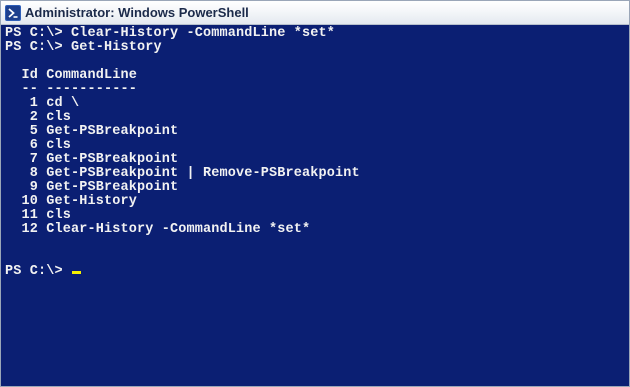 The image size is (630, 387). What do you see at coordinates (38, 117) in the screenshot?
I see `history-row: 2 cls` at bounding box center [38, 117].